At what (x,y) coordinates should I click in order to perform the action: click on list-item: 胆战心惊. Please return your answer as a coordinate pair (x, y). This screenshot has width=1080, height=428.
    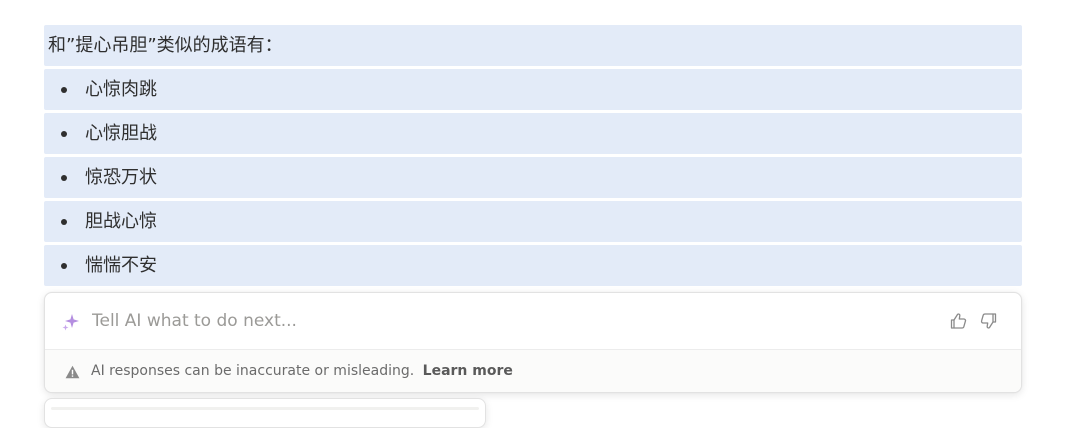
    Looking at the image, I should click on (533, 221).